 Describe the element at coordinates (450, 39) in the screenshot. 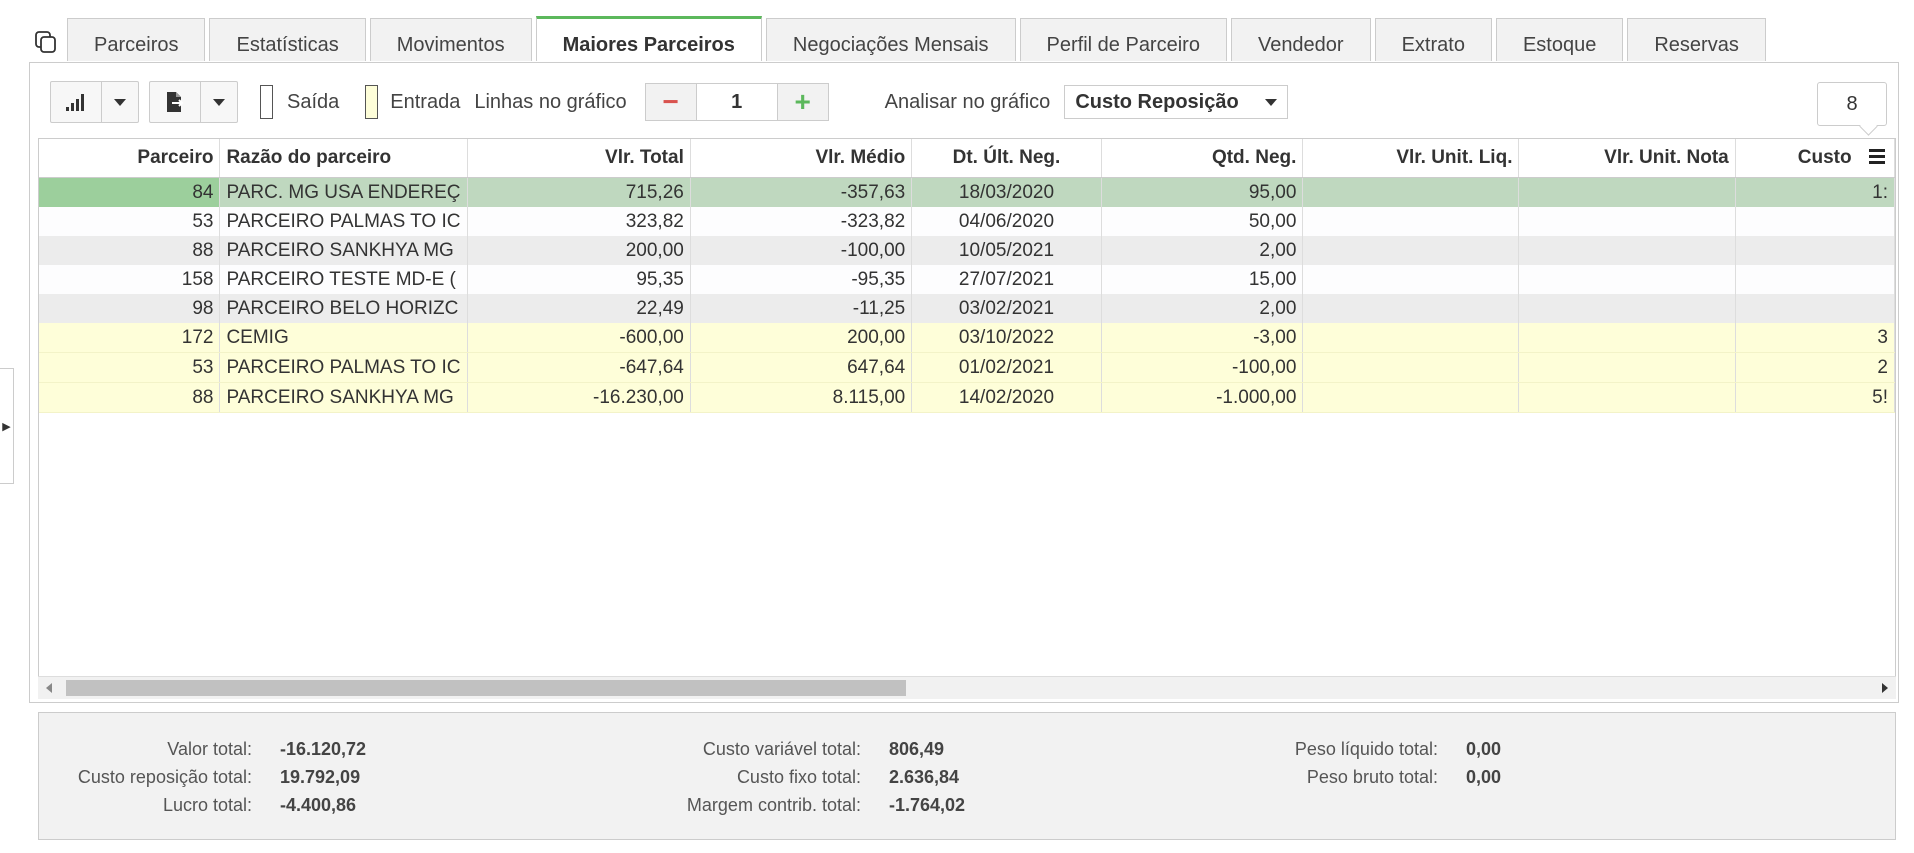

I see `tab-movimentos: Movimentos` at that location.